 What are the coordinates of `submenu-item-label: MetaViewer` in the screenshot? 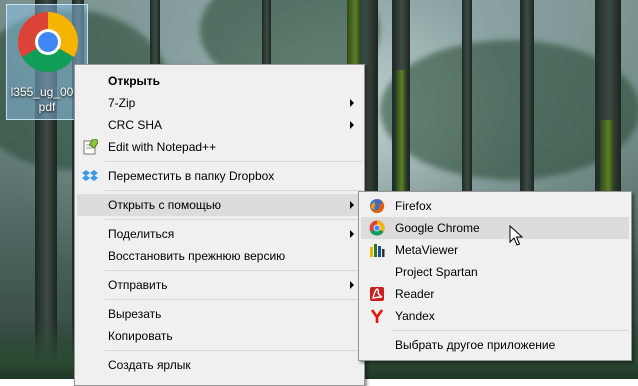 It's located at (427, 250).